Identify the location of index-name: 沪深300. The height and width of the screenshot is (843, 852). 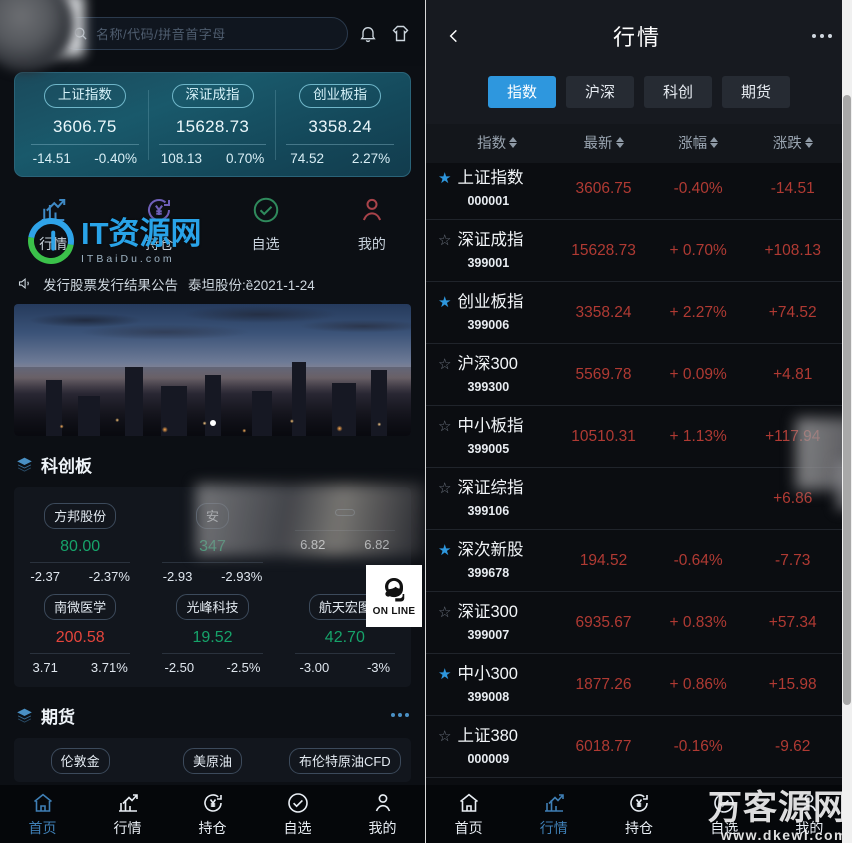
(487, 364).